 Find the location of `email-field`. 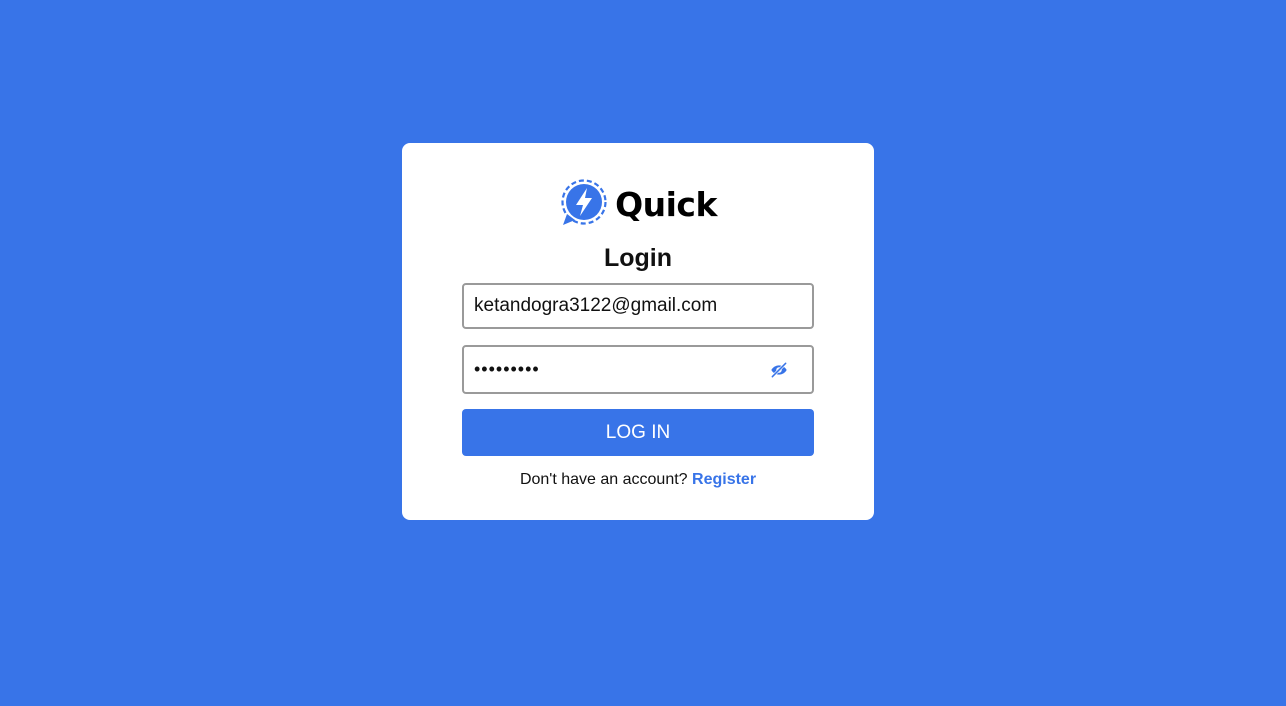

email-field is located at coordinates (638, 306).